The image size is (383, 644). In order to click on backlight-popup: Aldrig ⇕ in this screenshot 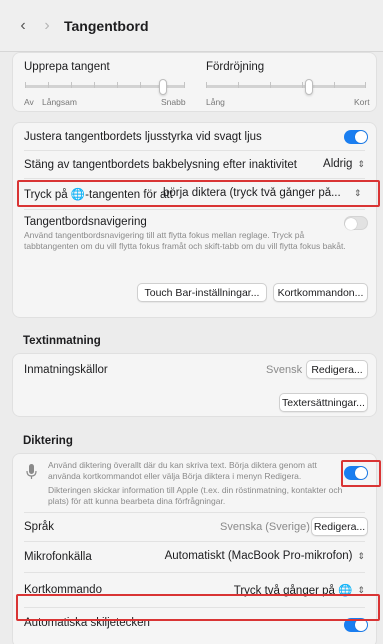, I will do `click(344, 164)`.